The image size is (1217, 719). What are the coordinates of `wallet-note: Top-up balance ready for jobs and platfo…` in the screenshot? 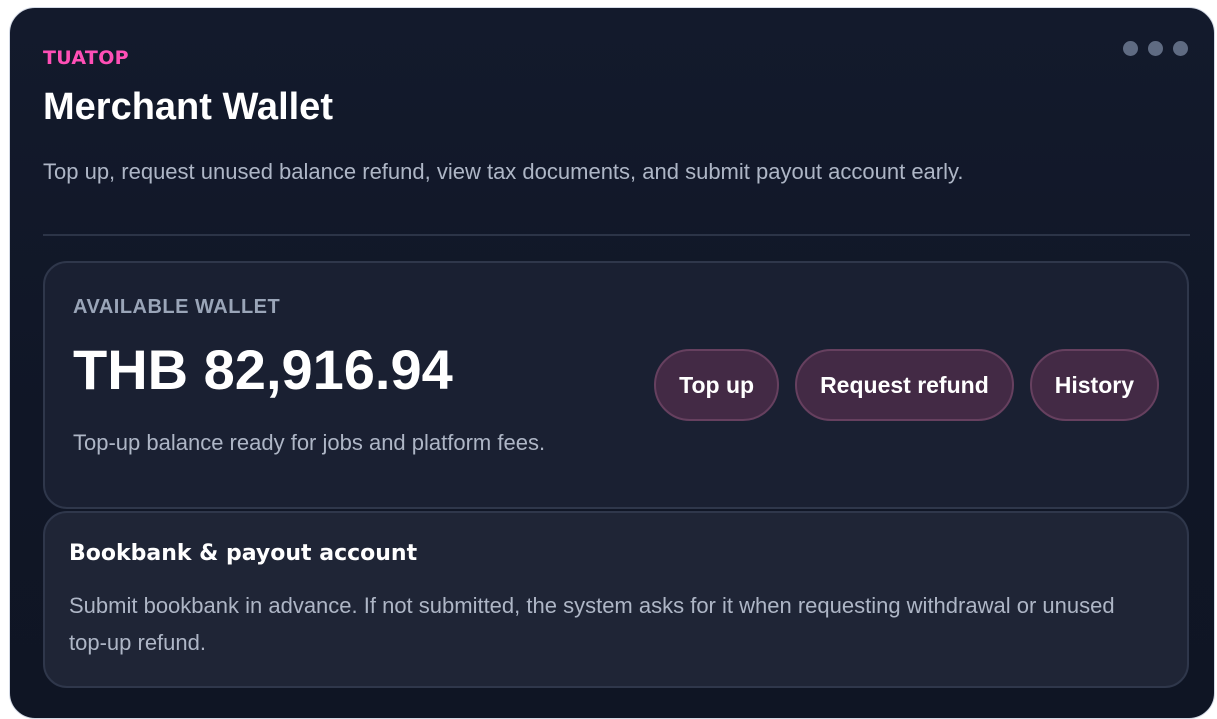 It's located at (309, 442).